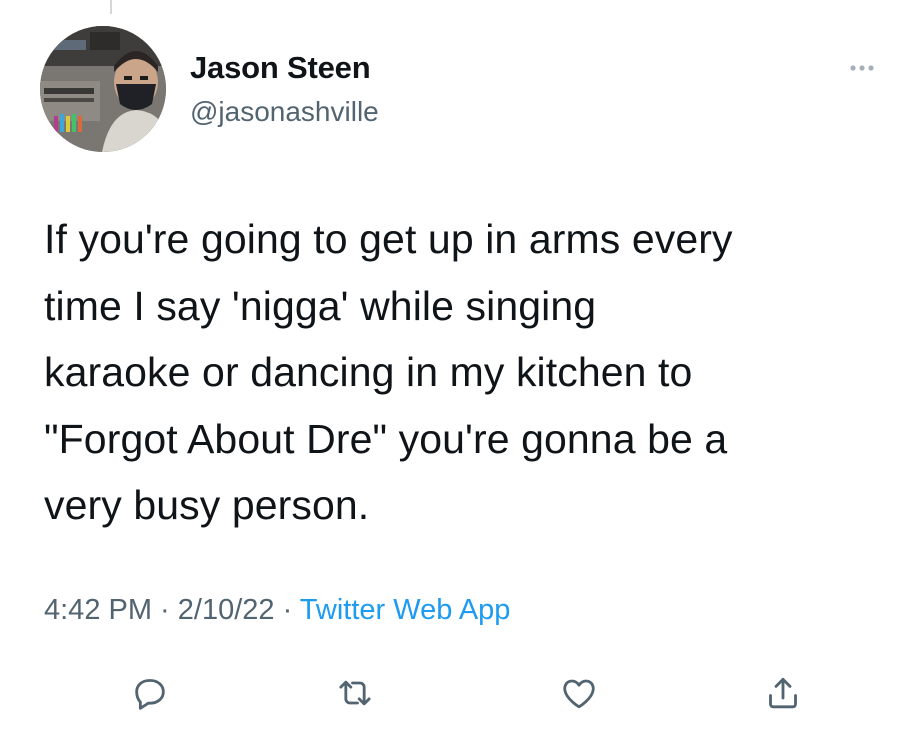 The height and width of the screenshot is (733, 918). I want to click on reply-button, so click(150, 693).